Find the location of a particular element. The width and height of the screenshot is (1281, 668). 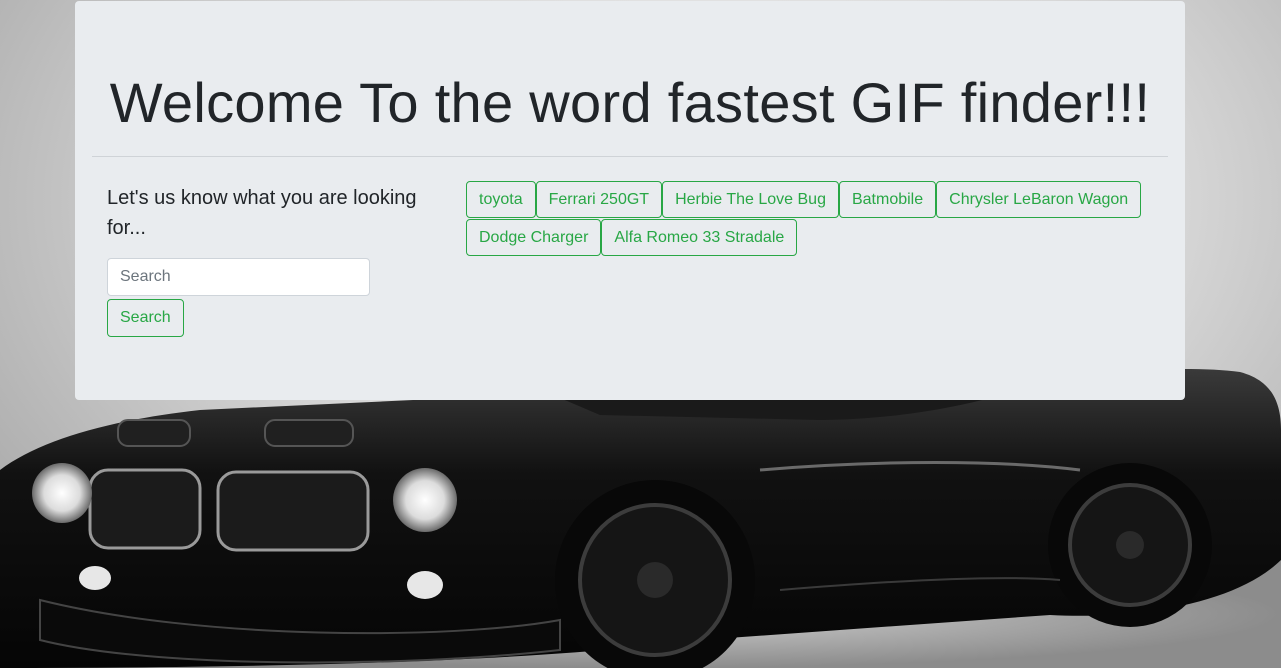

tag-button-herbie-the-love-bug: Herbie The Love Bug is located at coordinates (750, 199).